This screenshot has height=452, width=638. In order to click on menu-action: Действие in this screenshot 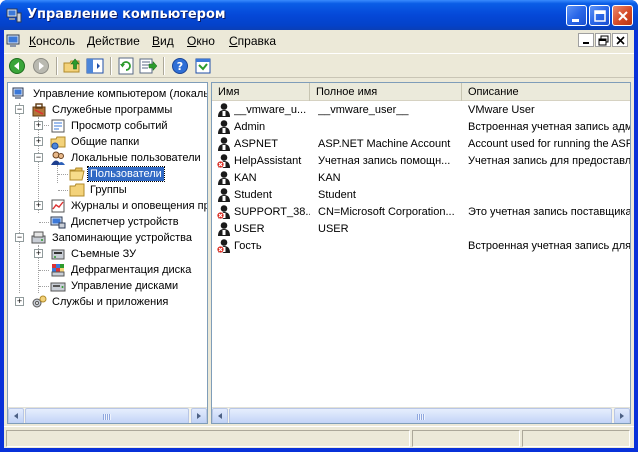, I will do `click(113, 41)`.